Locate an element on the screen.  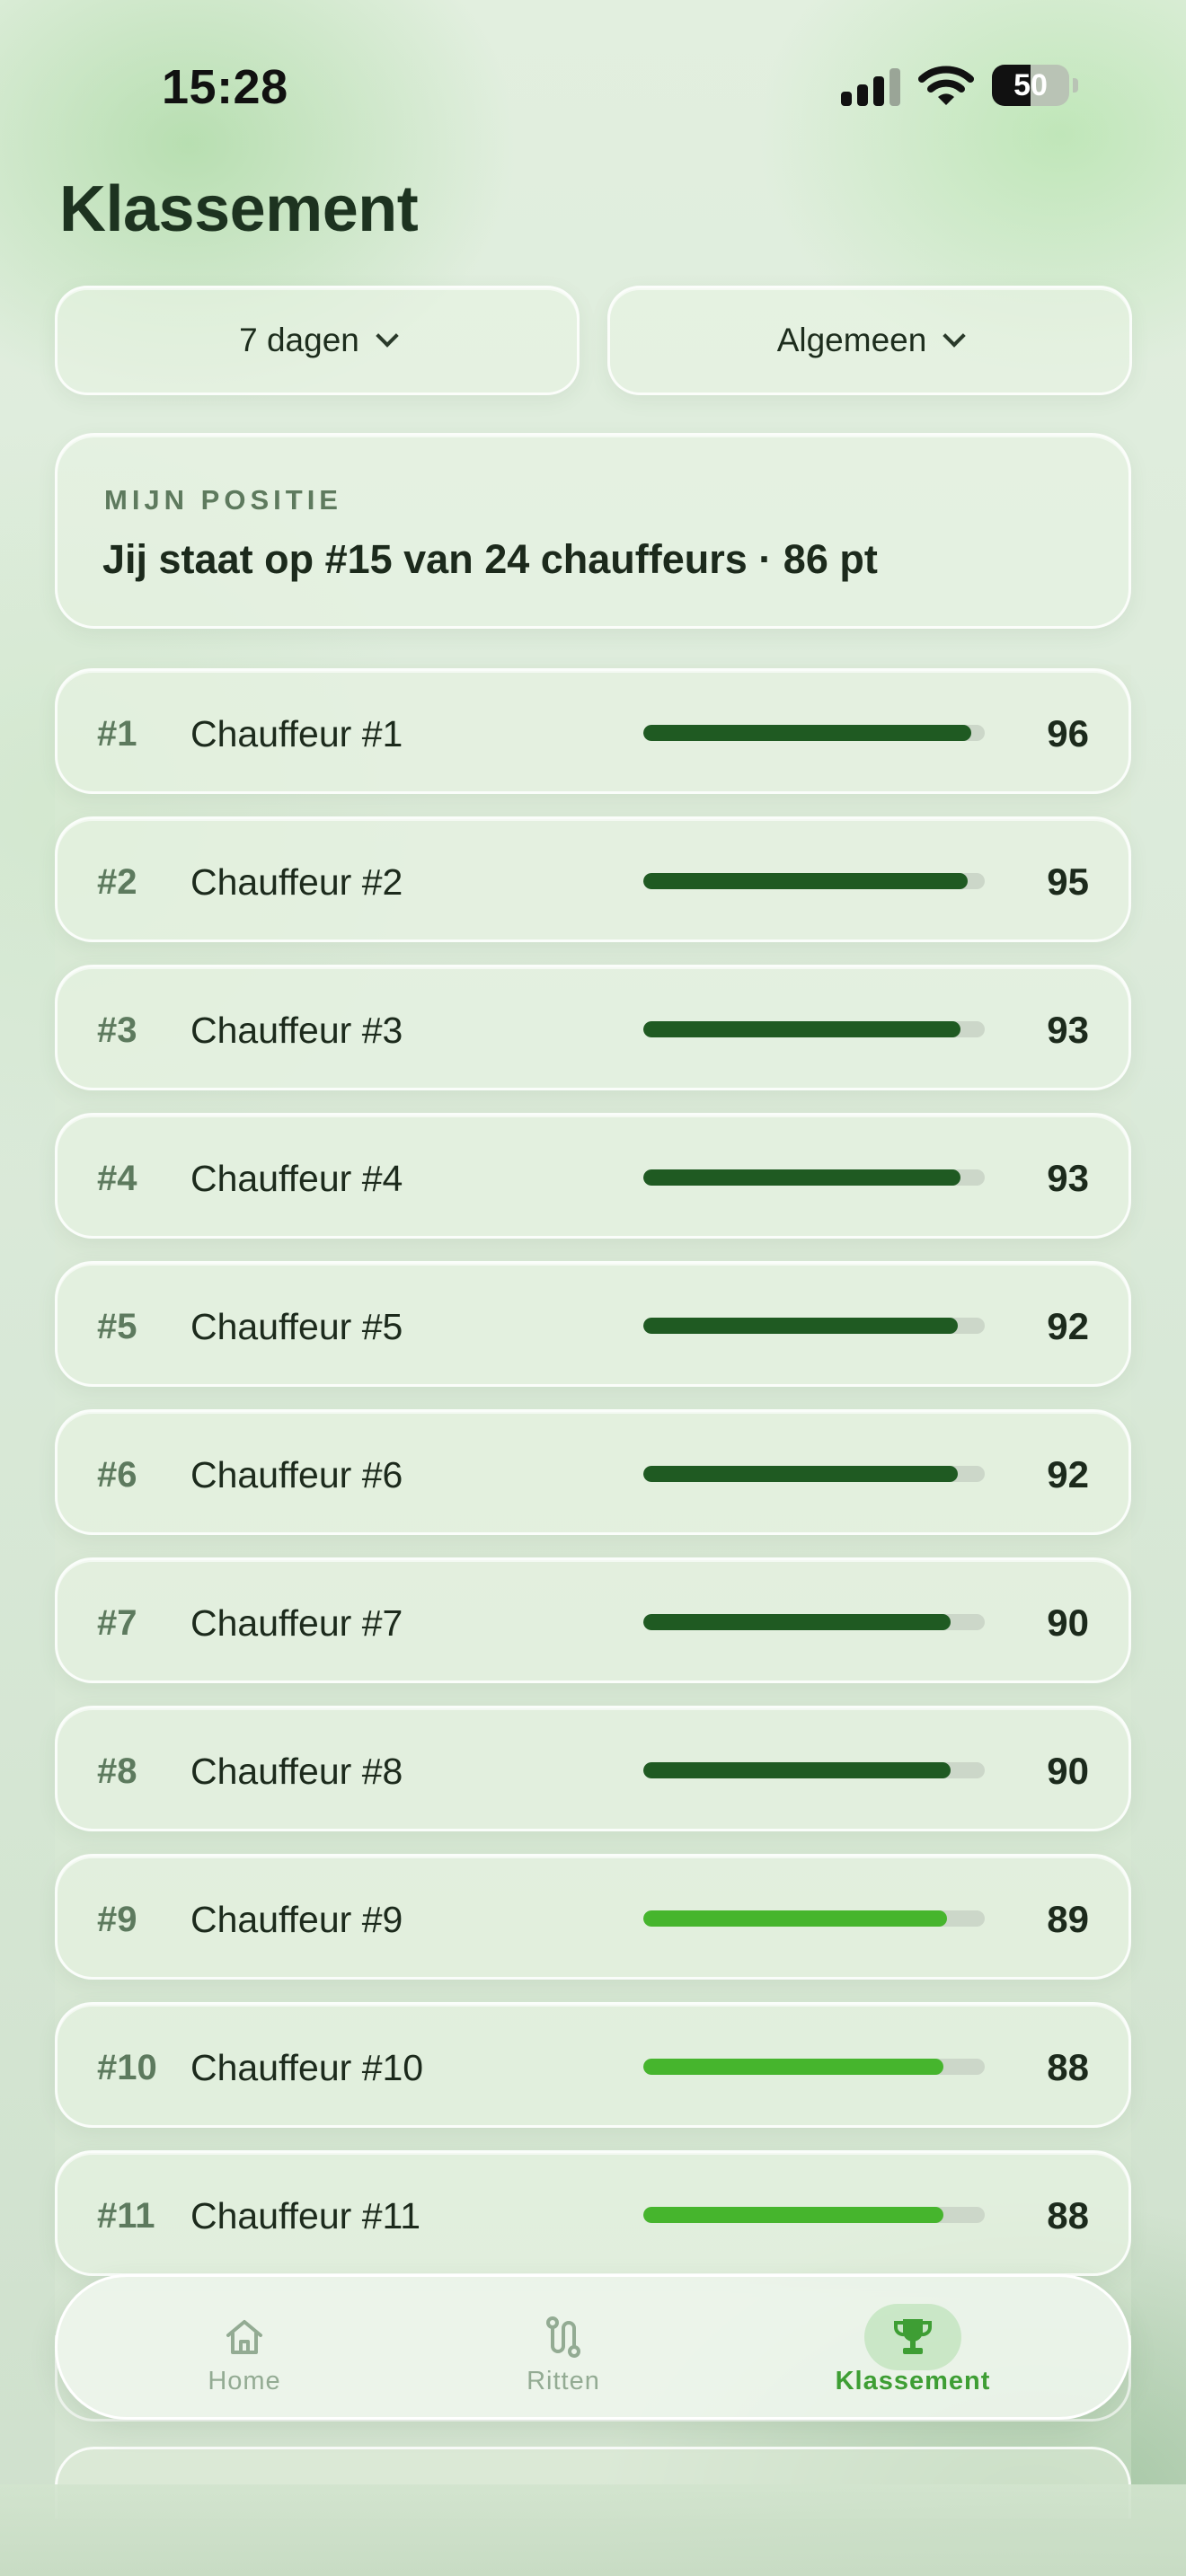
row-driver-name: Chauffeur #2 is located at coordinates (296, 882).